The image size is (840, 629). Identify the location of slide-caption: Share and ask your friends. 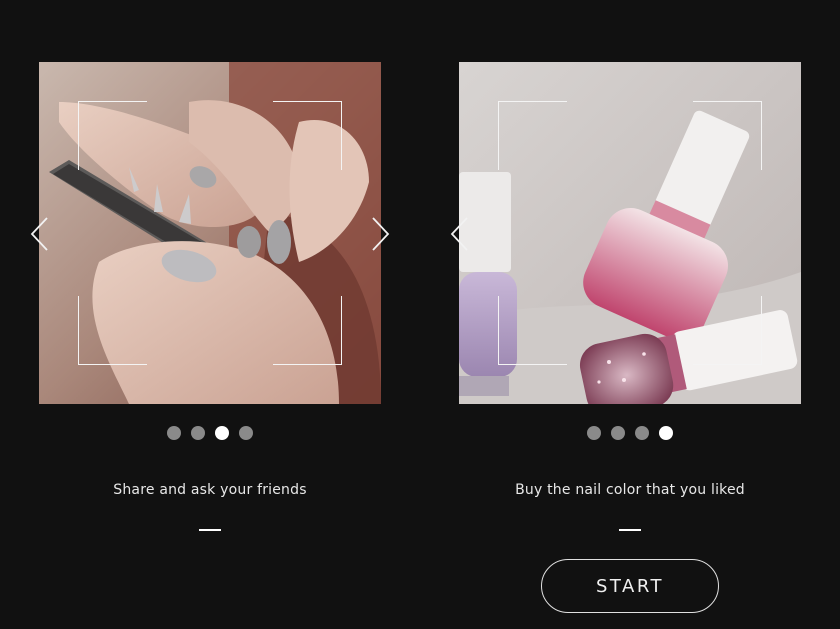
(210, 490).